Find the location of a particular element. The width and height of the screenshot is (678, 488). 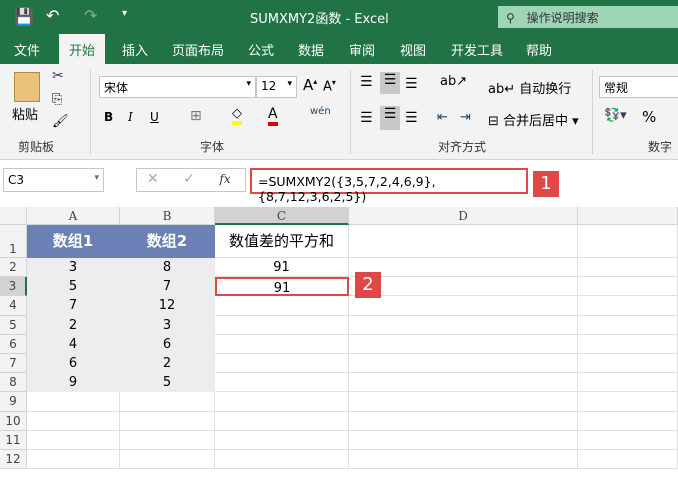

font-color-icon: A is located at coordinates (273, 116).